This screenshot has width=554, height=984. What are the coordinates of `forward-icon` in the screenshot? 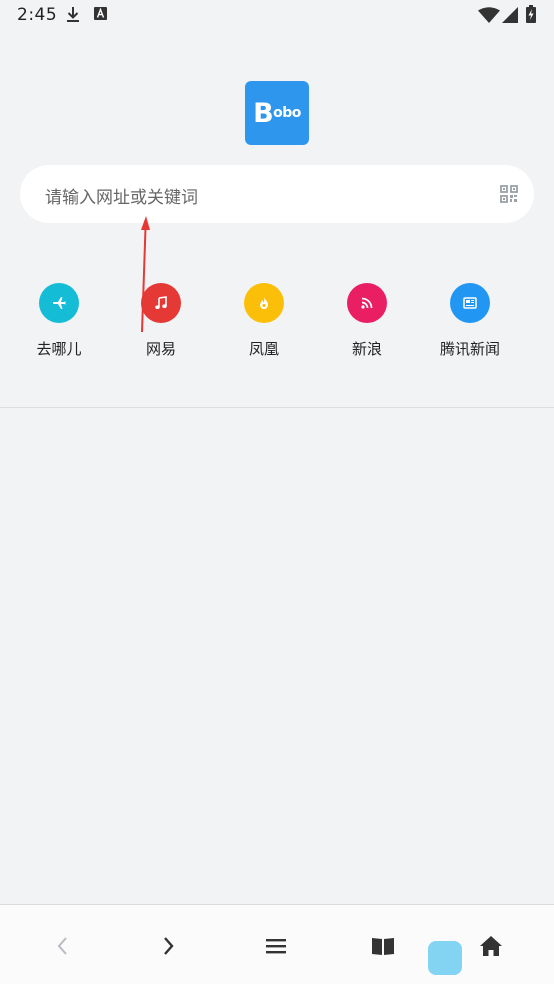 It's located at (169, 946).